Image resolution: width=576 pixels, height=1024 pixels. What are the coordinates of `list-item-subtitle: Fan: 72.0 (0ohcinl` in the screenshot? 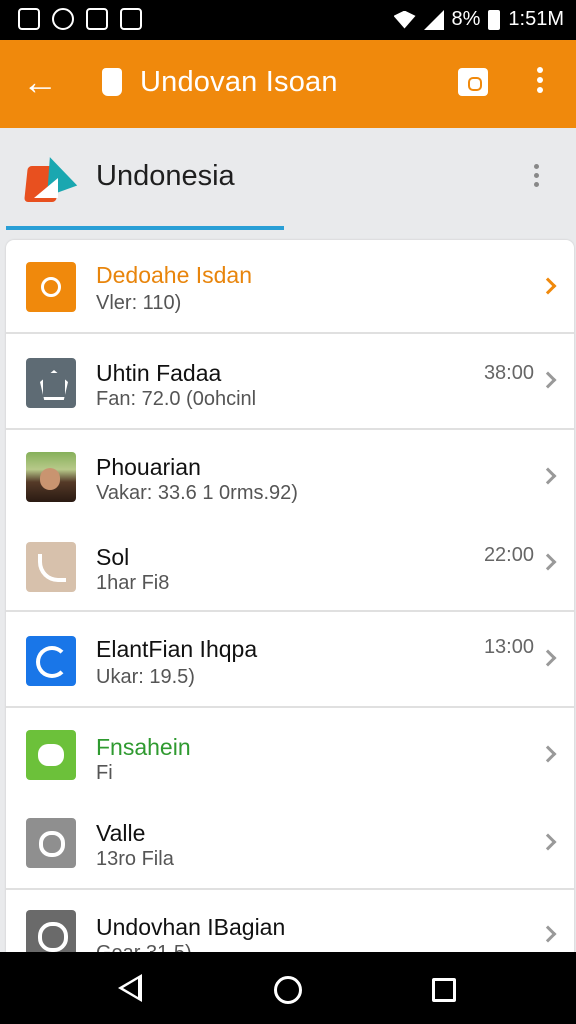 It's located at (176, 399).